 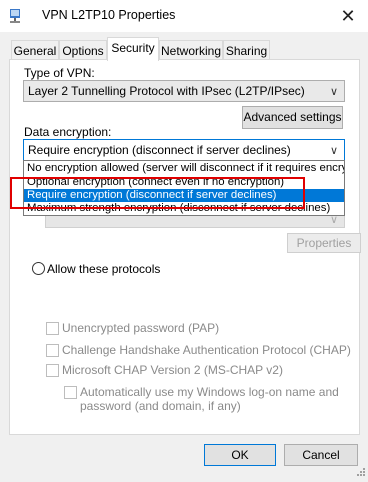 What do you see at coordinates (104, 269) in the screenshot?
I see `allow-protocols-label: Allow these protocols` at bounding box center [104, 269].